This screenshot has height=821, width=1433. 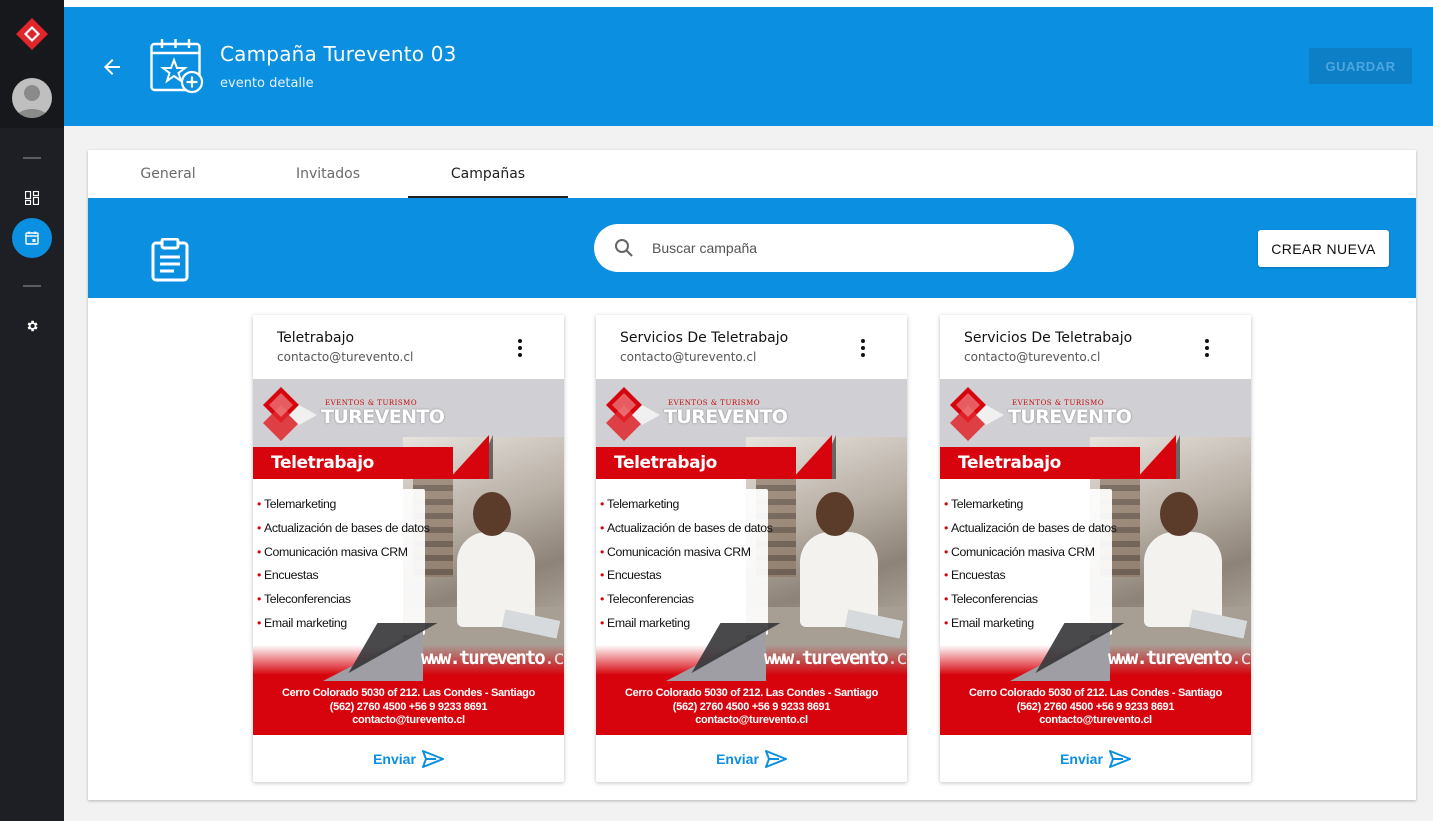 What do you see at coordinates (170, 260) in the screenshot?
I see `clipboard-icon` at bounding box center [170, 260].